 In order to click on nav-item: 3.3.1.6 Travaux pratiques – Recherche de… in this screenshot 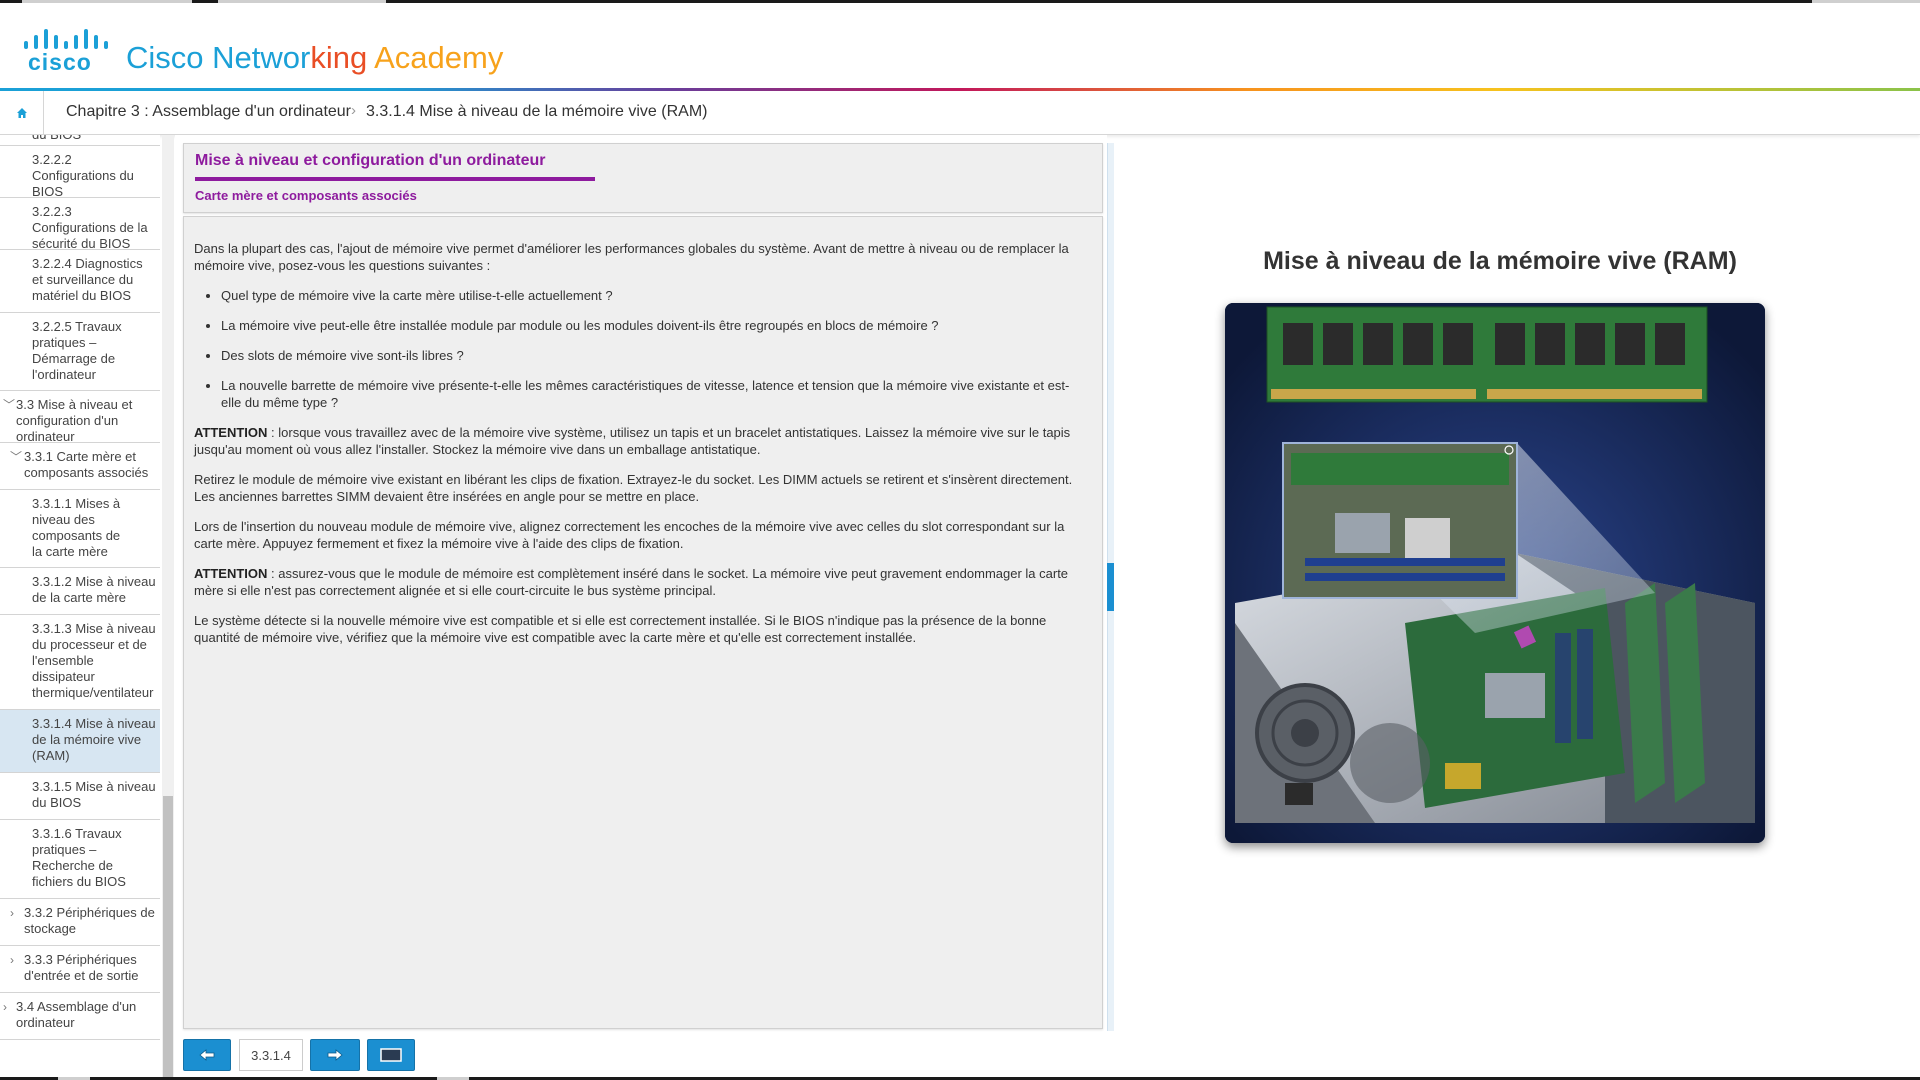, I will do `click(80, 859)`.